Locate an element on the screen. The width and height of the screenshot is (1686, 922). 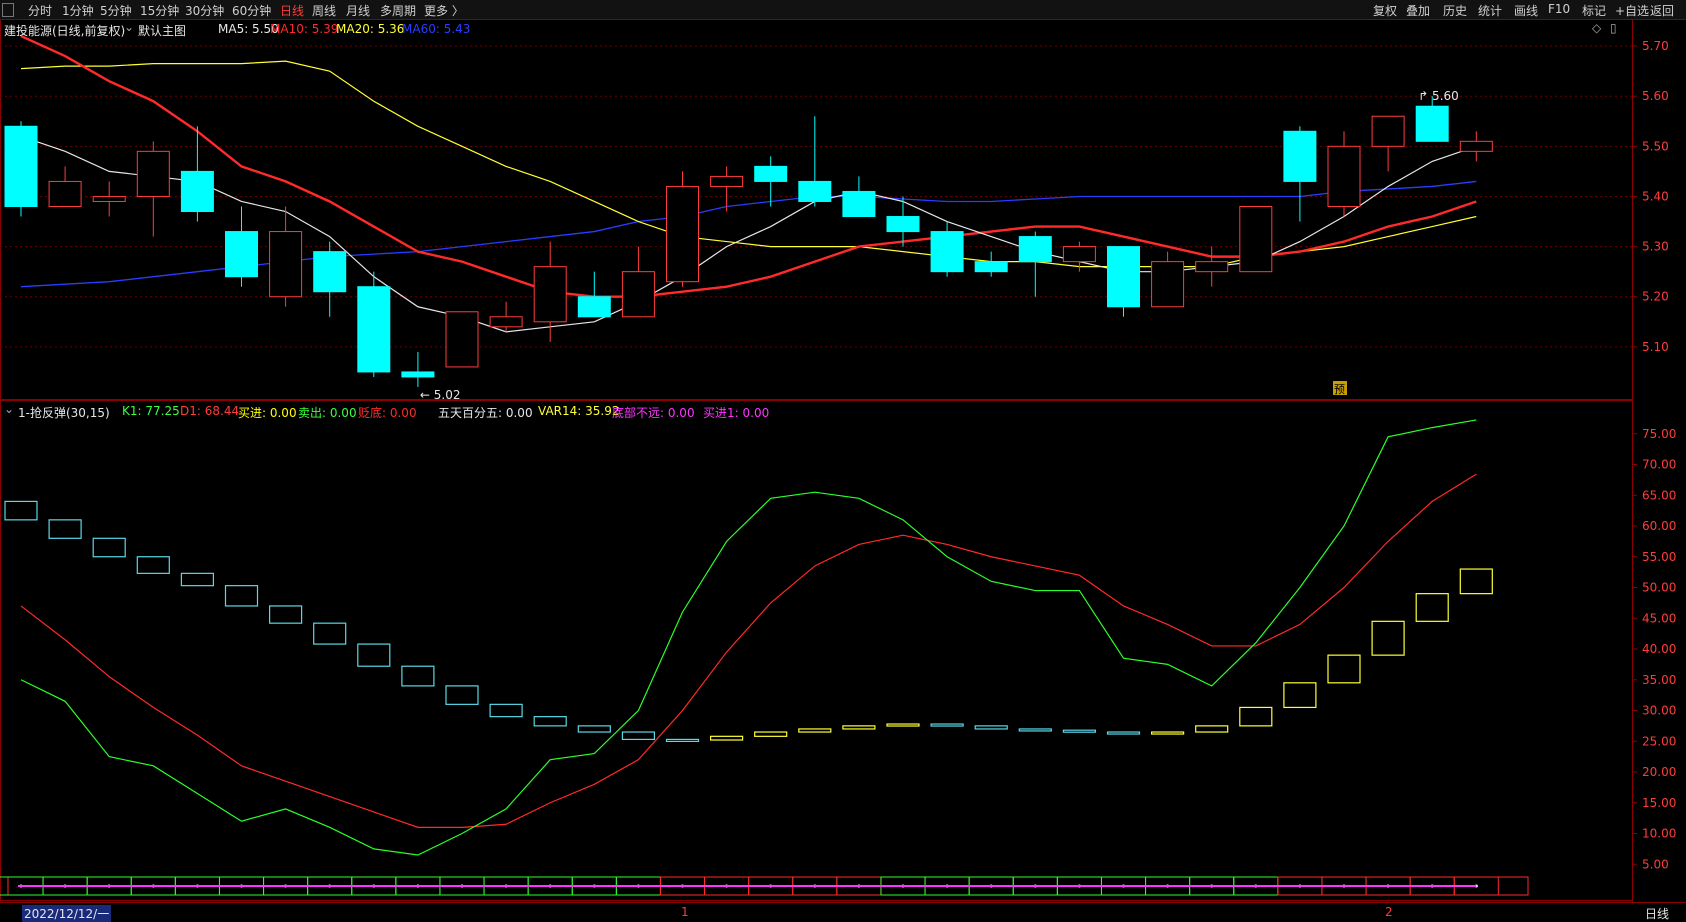
toolbar-period-8: 月线 is located at coordinates (358, 10).